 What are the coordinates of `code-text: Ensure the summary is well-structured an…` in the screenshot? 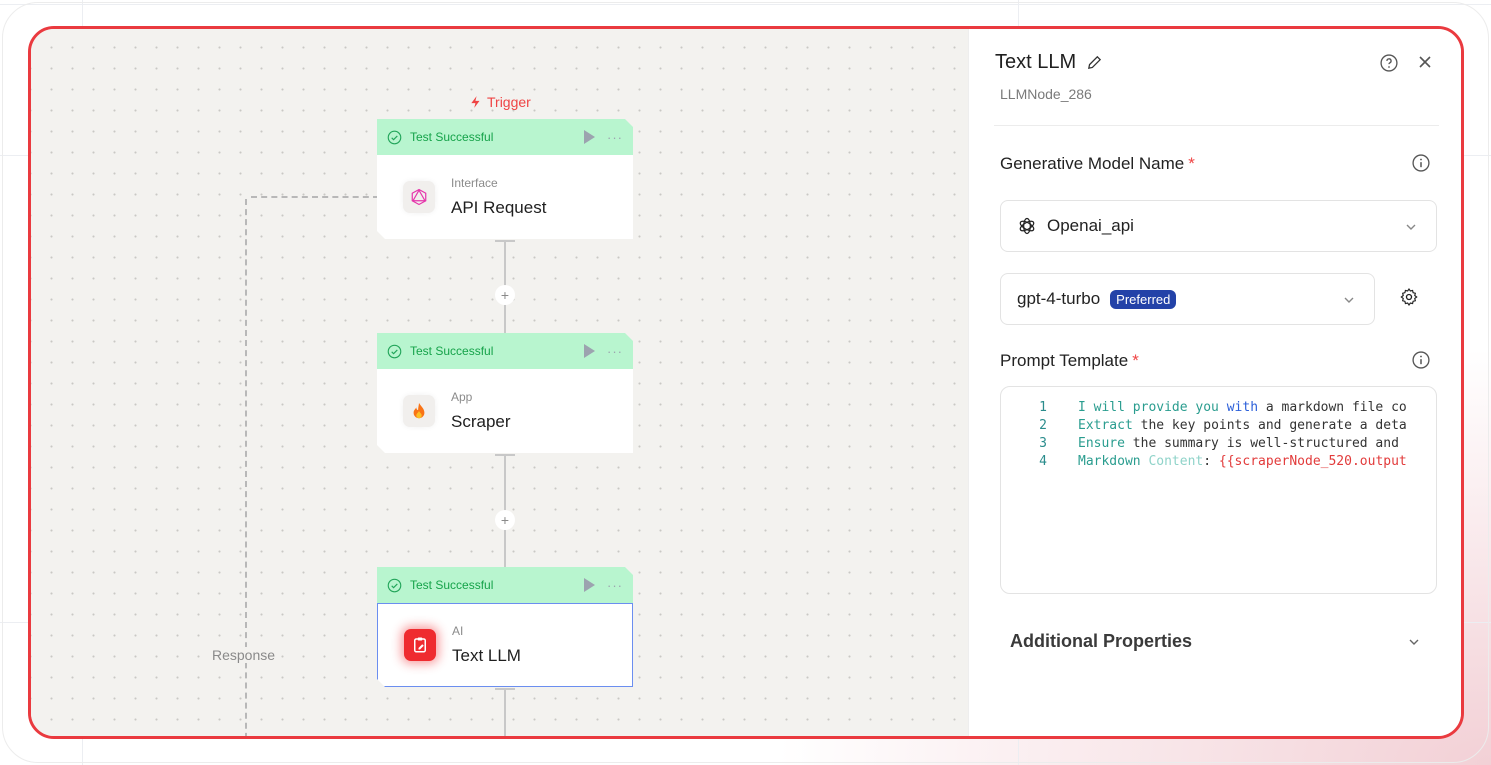 It's located at (1238, 444).